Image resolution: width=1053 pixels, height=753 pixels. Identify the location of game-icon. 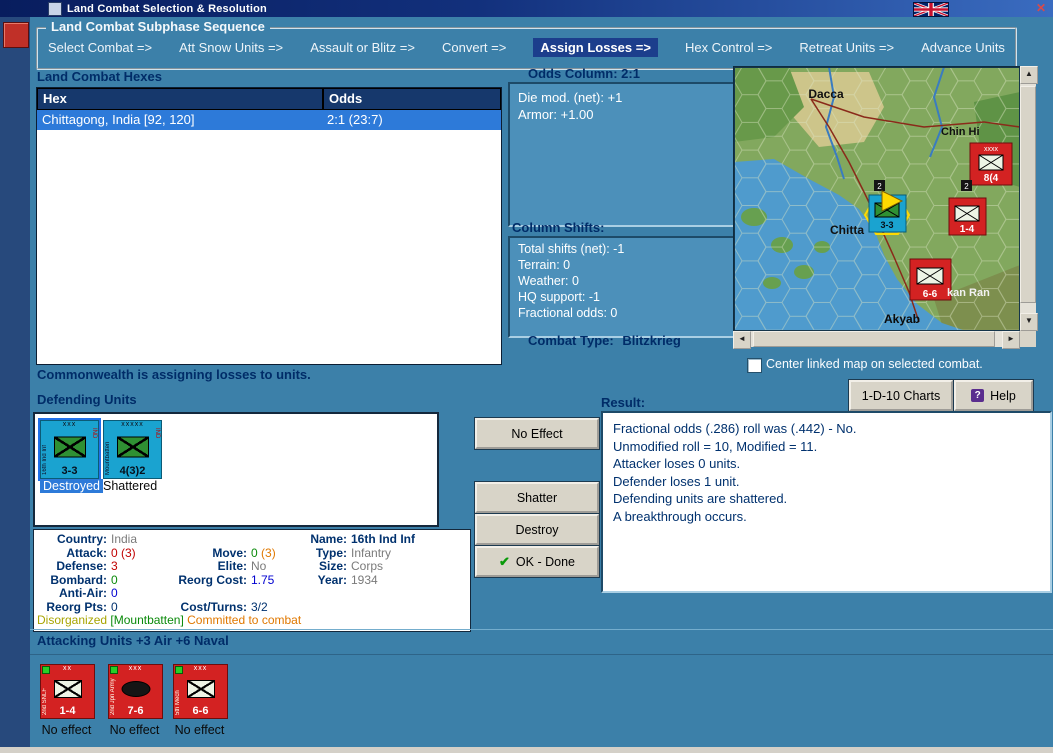
(16, 35).